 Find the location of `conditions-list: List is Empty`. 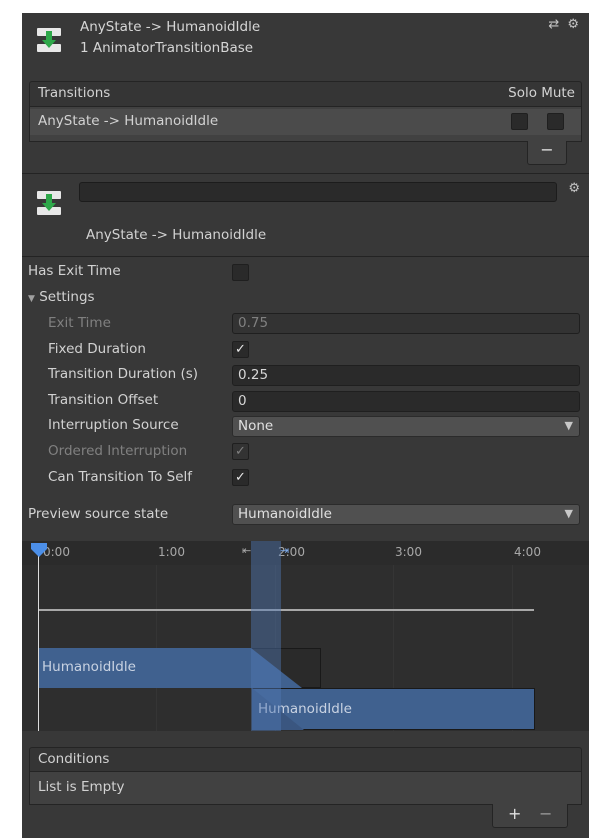

conditions-list: List is Empty is located at coordinates (305, 788).